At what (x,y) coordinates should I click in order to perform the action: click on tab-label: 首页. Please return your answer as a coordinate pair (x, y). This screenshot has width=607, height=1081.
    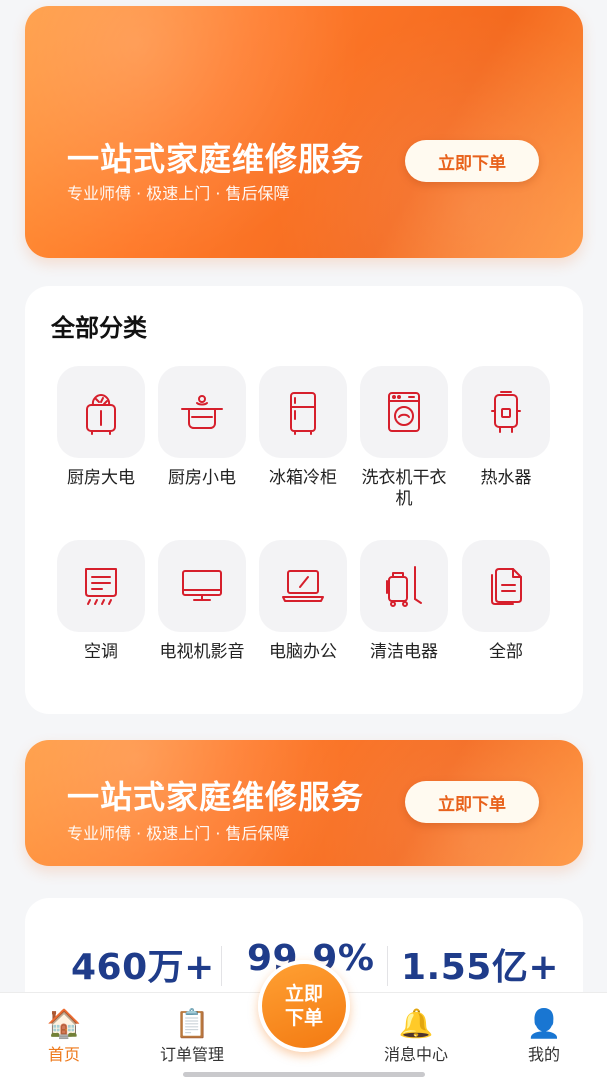
    Looking at the image, I should click on (63, 1054).